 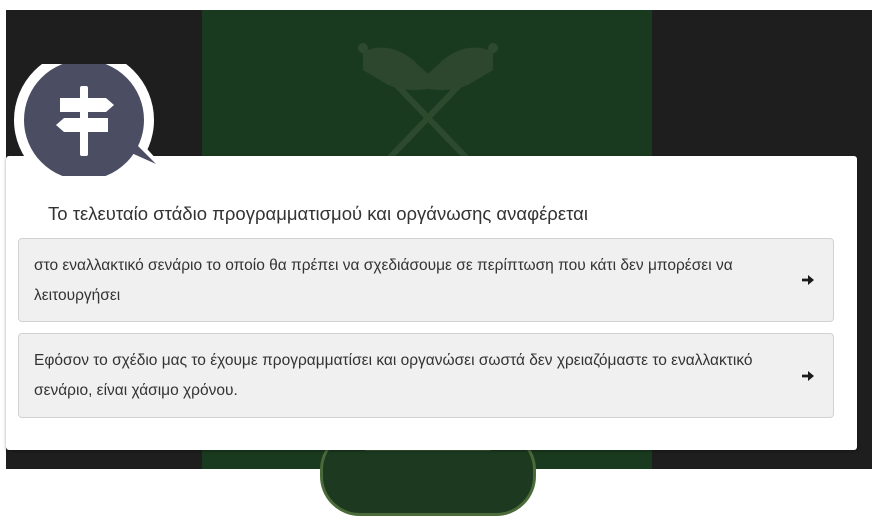 I want to click on crossed-flags-icon, so click(x=428, y=106).